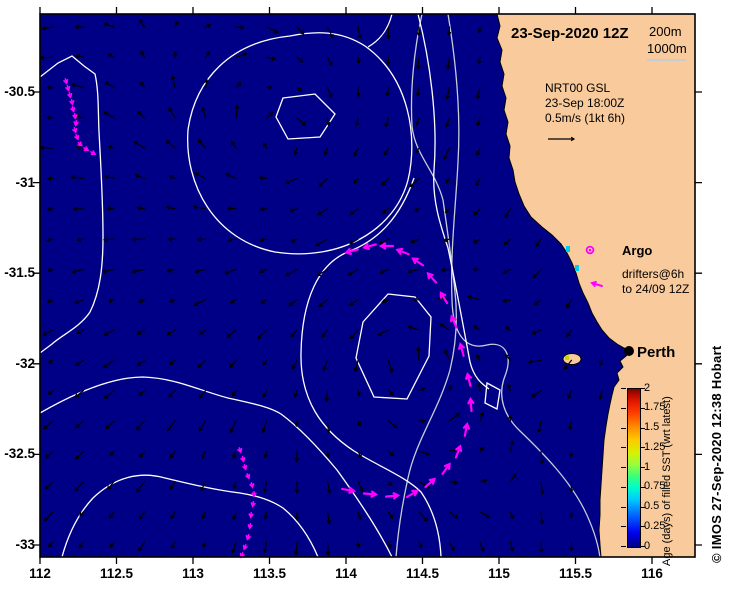 The width and height of the screenshot is (739, 592). Describe the element at coordinates (652, 573) in the screenshot. I see `x-tick-label: 116` at that location.